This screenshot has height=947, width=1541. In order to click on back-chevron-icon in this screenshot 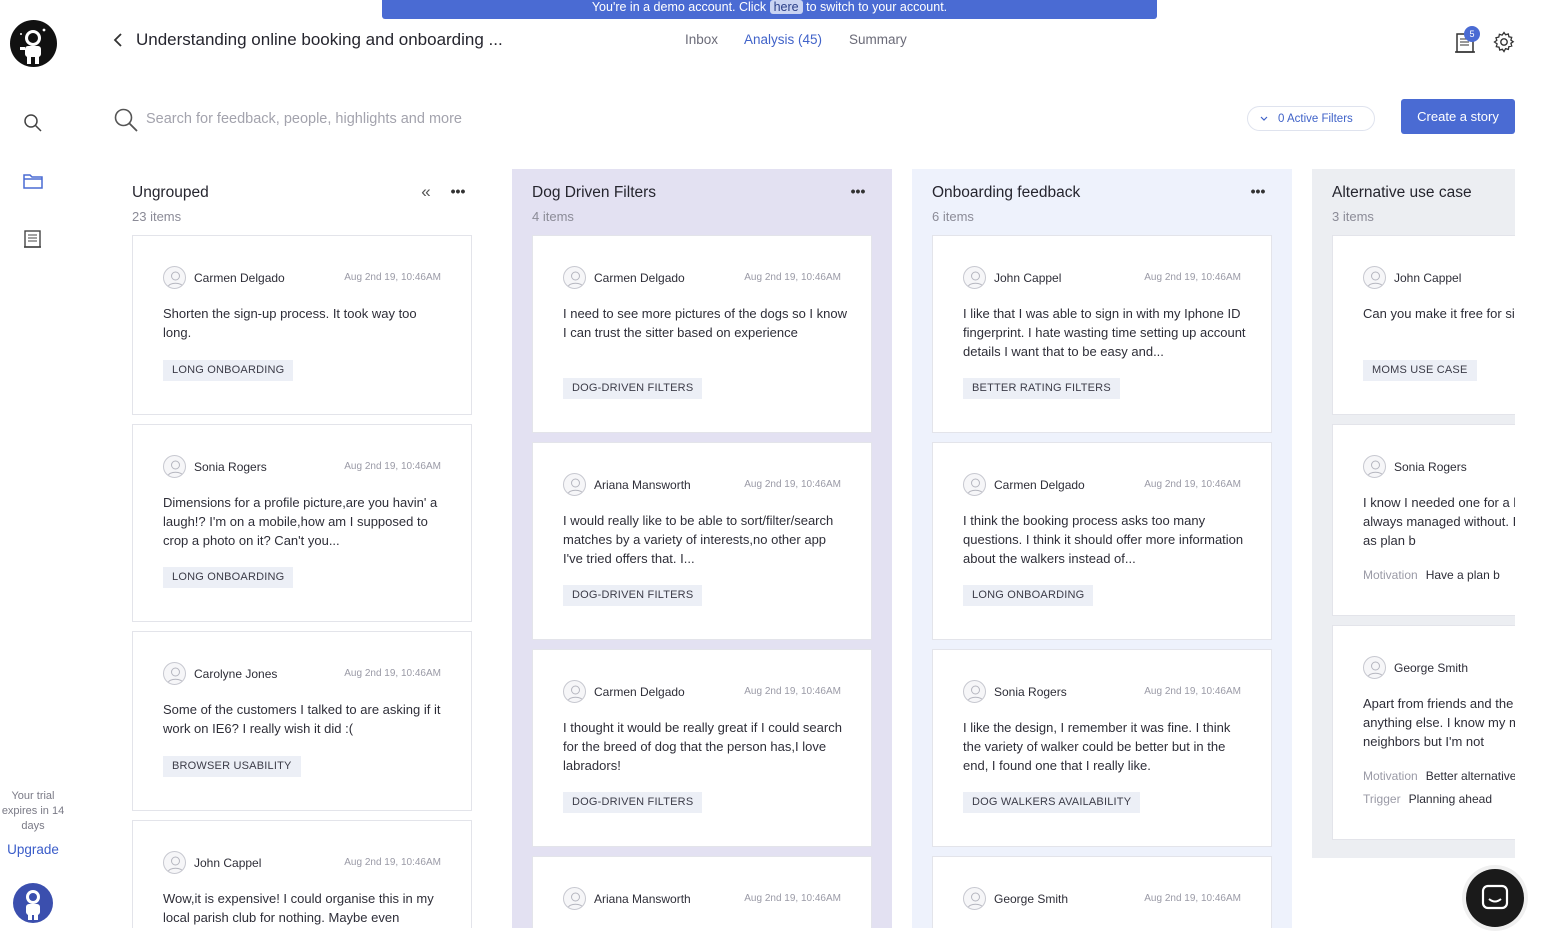, I will do `click(119, 40)`.